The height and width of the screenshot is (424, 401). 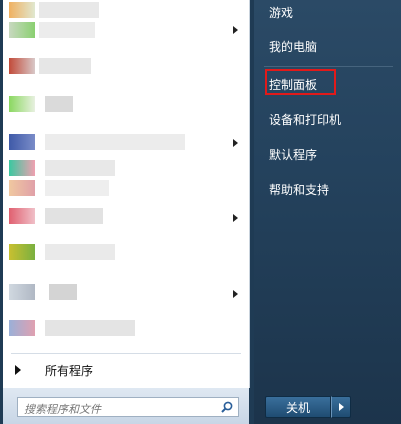 I want to click on triangle-right-icon, so click(x=18, y=370).